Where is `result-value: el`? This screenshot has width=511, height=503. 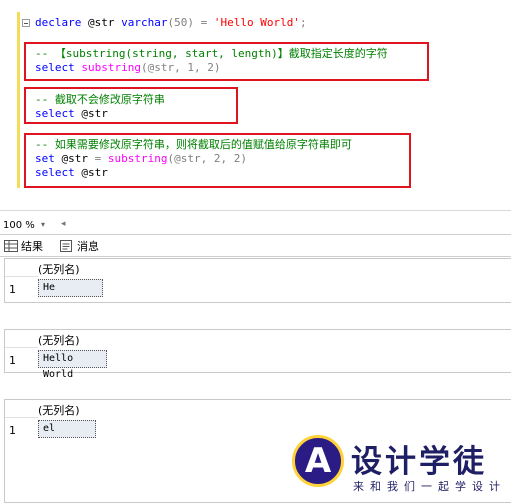 result-value: el is located at coordinates (49, 428).